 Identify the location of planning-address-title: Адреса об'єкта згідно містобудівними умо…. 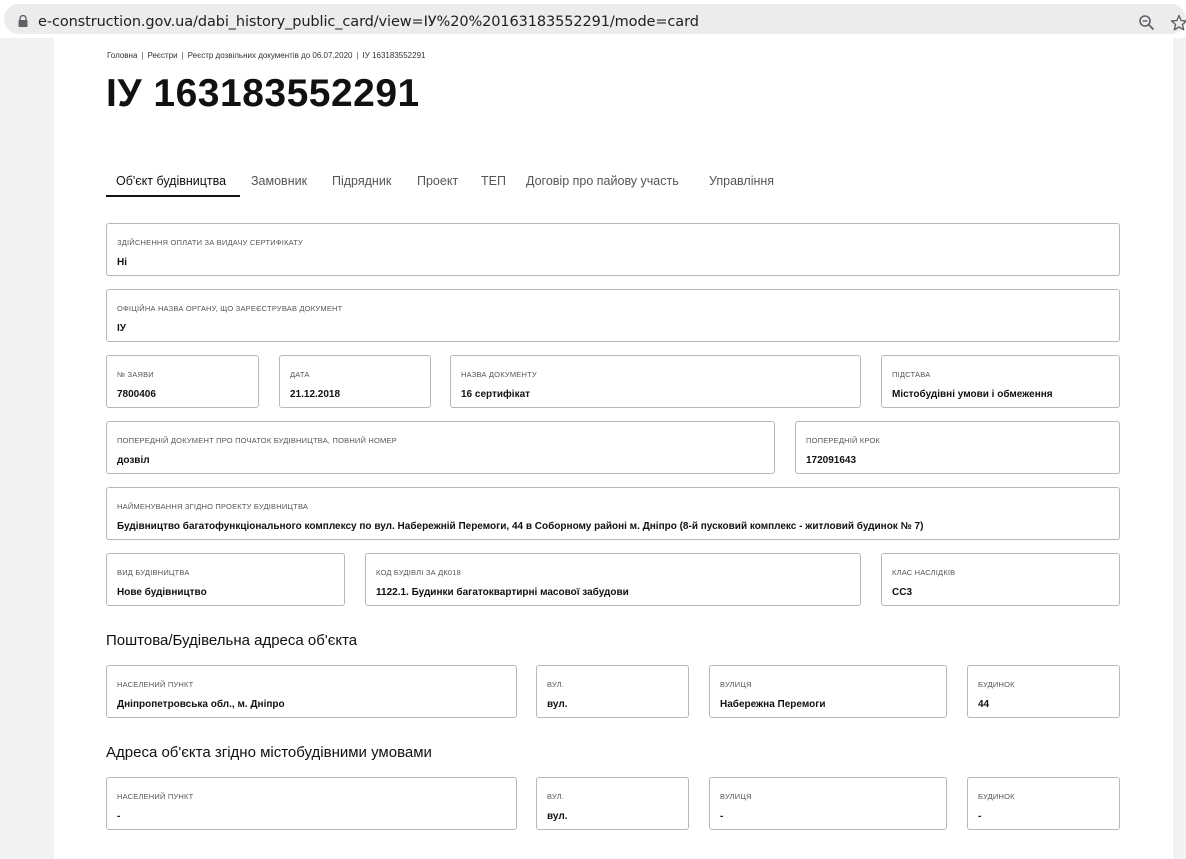
(269, 752).